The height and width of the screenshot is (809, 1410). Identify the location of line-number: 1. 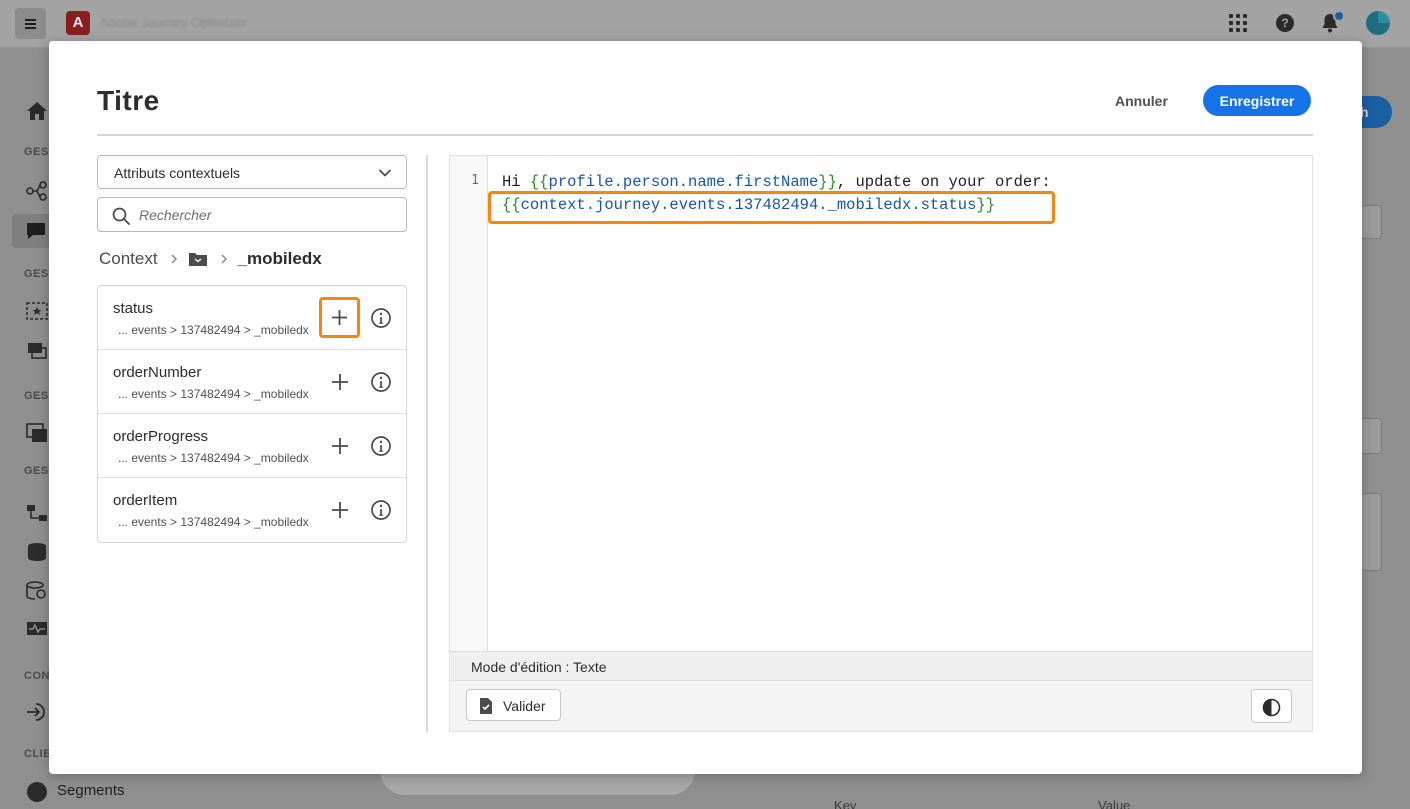
(475, 180).